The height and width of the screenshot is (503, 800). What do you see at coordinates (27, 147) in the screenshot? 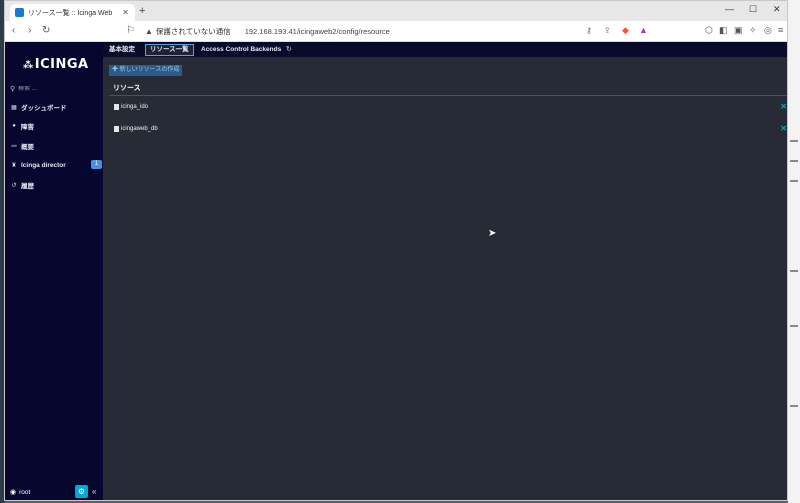
I see `sidebar-item-label: 概要` at bounding box center [27, 147].